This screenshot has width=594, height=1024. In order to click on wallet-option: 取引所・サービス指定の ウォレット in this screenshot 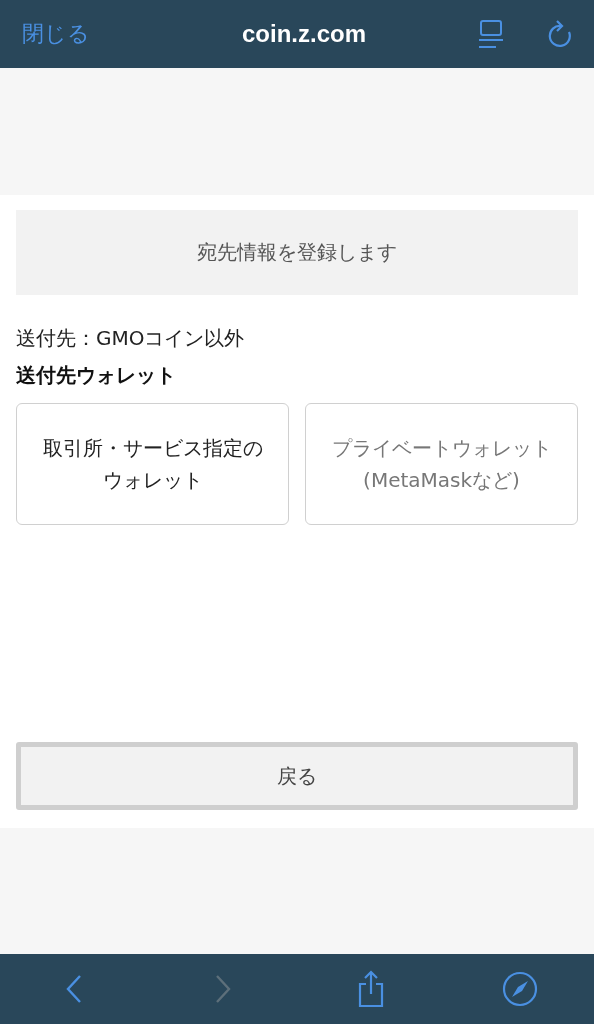, I will do `click(152, 464)`.